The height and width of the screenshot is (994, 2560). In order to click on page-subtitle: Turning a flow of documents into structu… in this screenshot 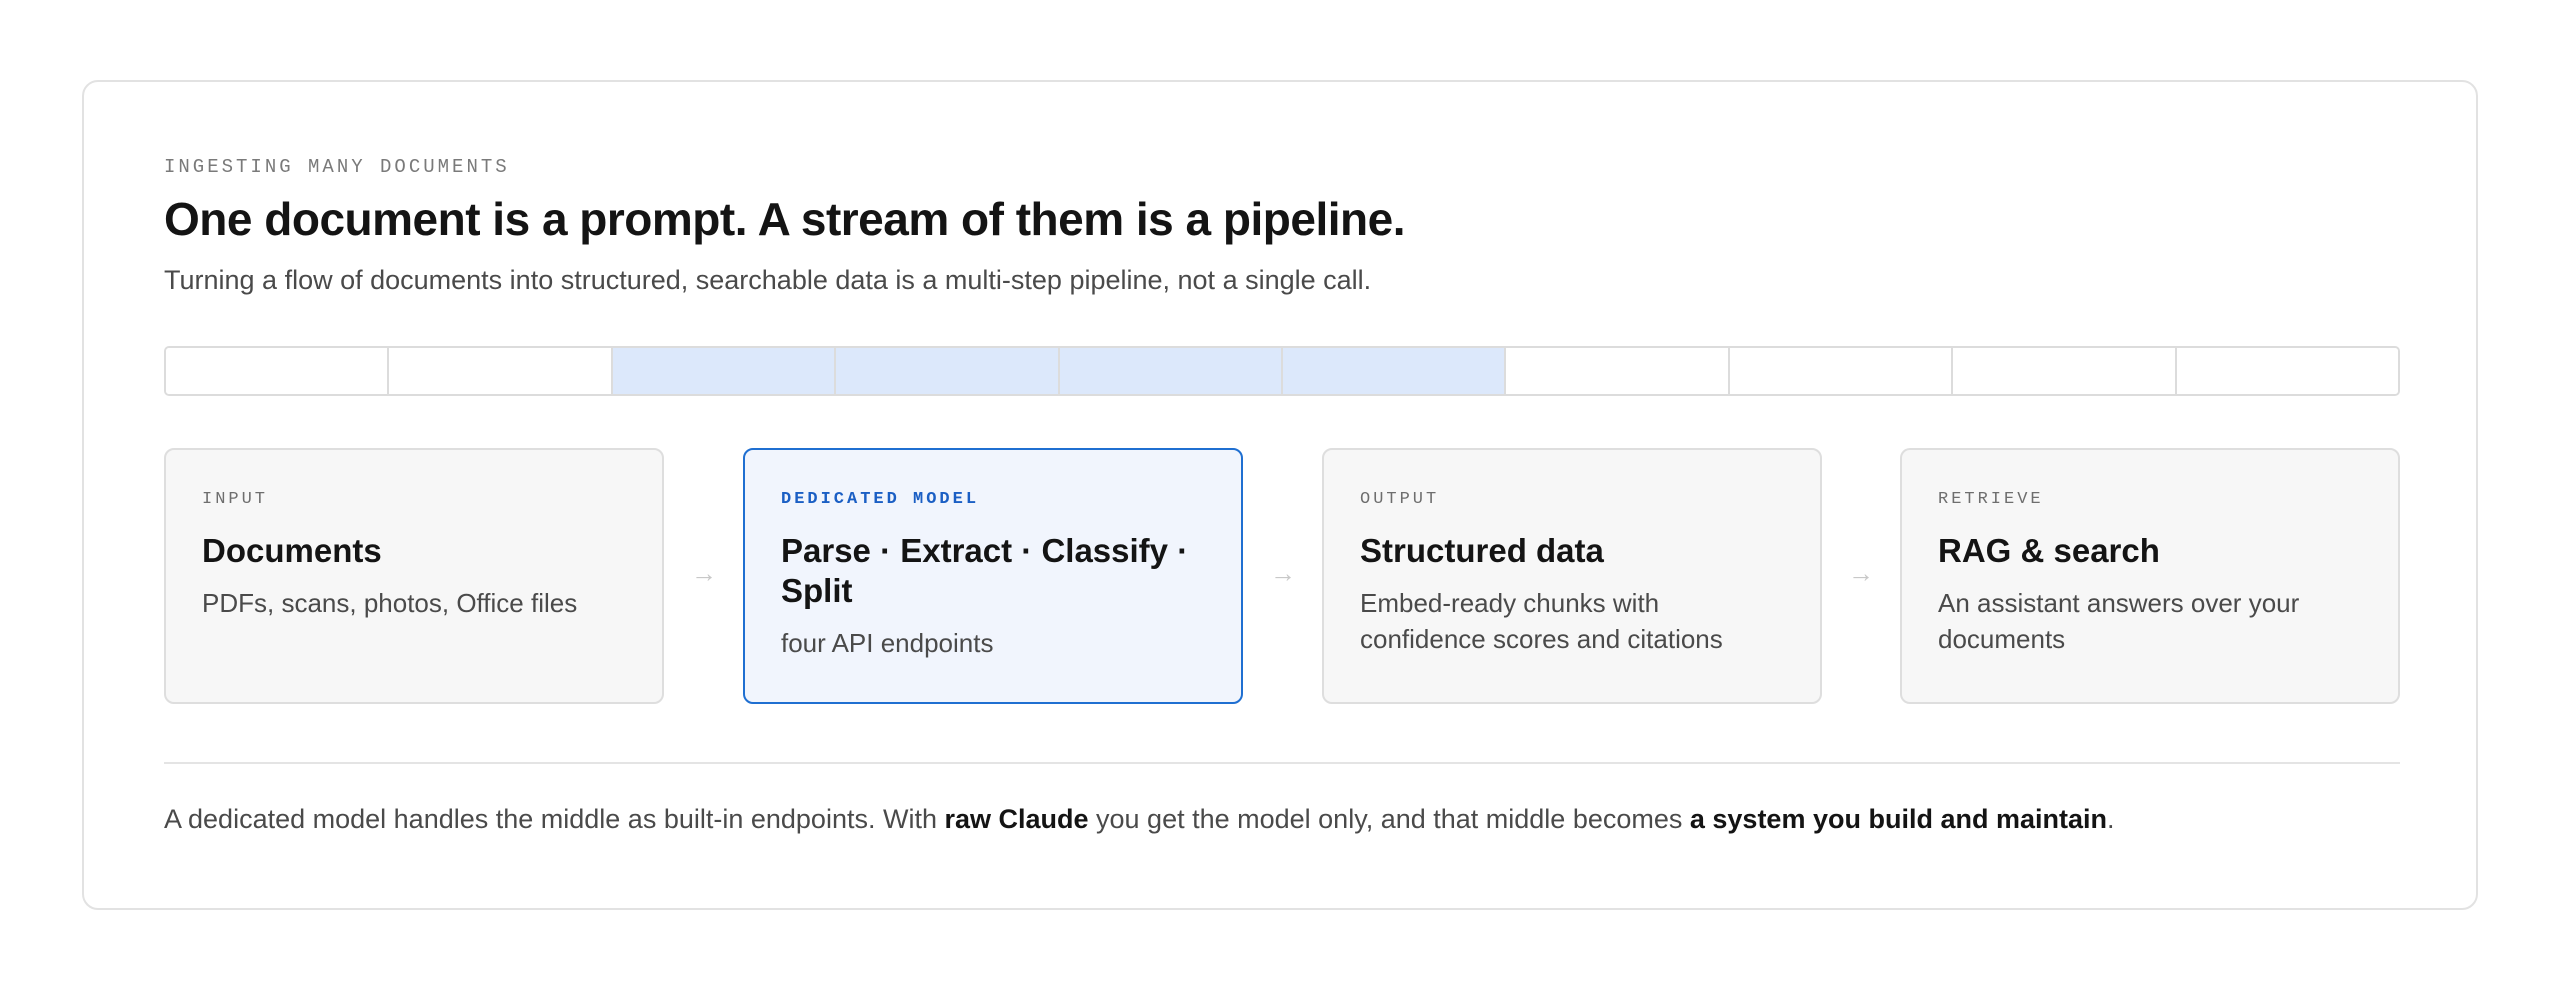, I will do `click(768, 280)`.